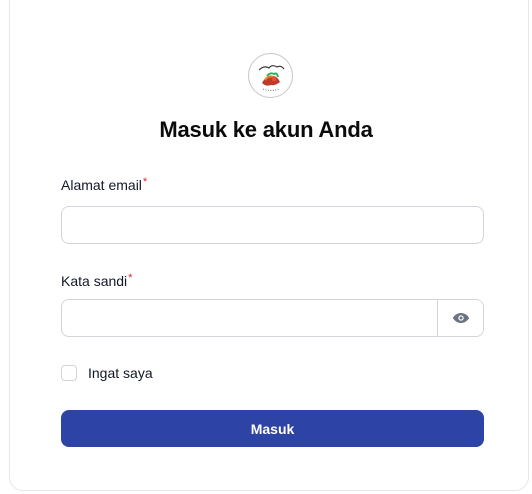 This screenshot has width=532, height=494. Describe the element at coordinates (272, 428) in the screenshot. I see `login-button: Masuk` at that location.